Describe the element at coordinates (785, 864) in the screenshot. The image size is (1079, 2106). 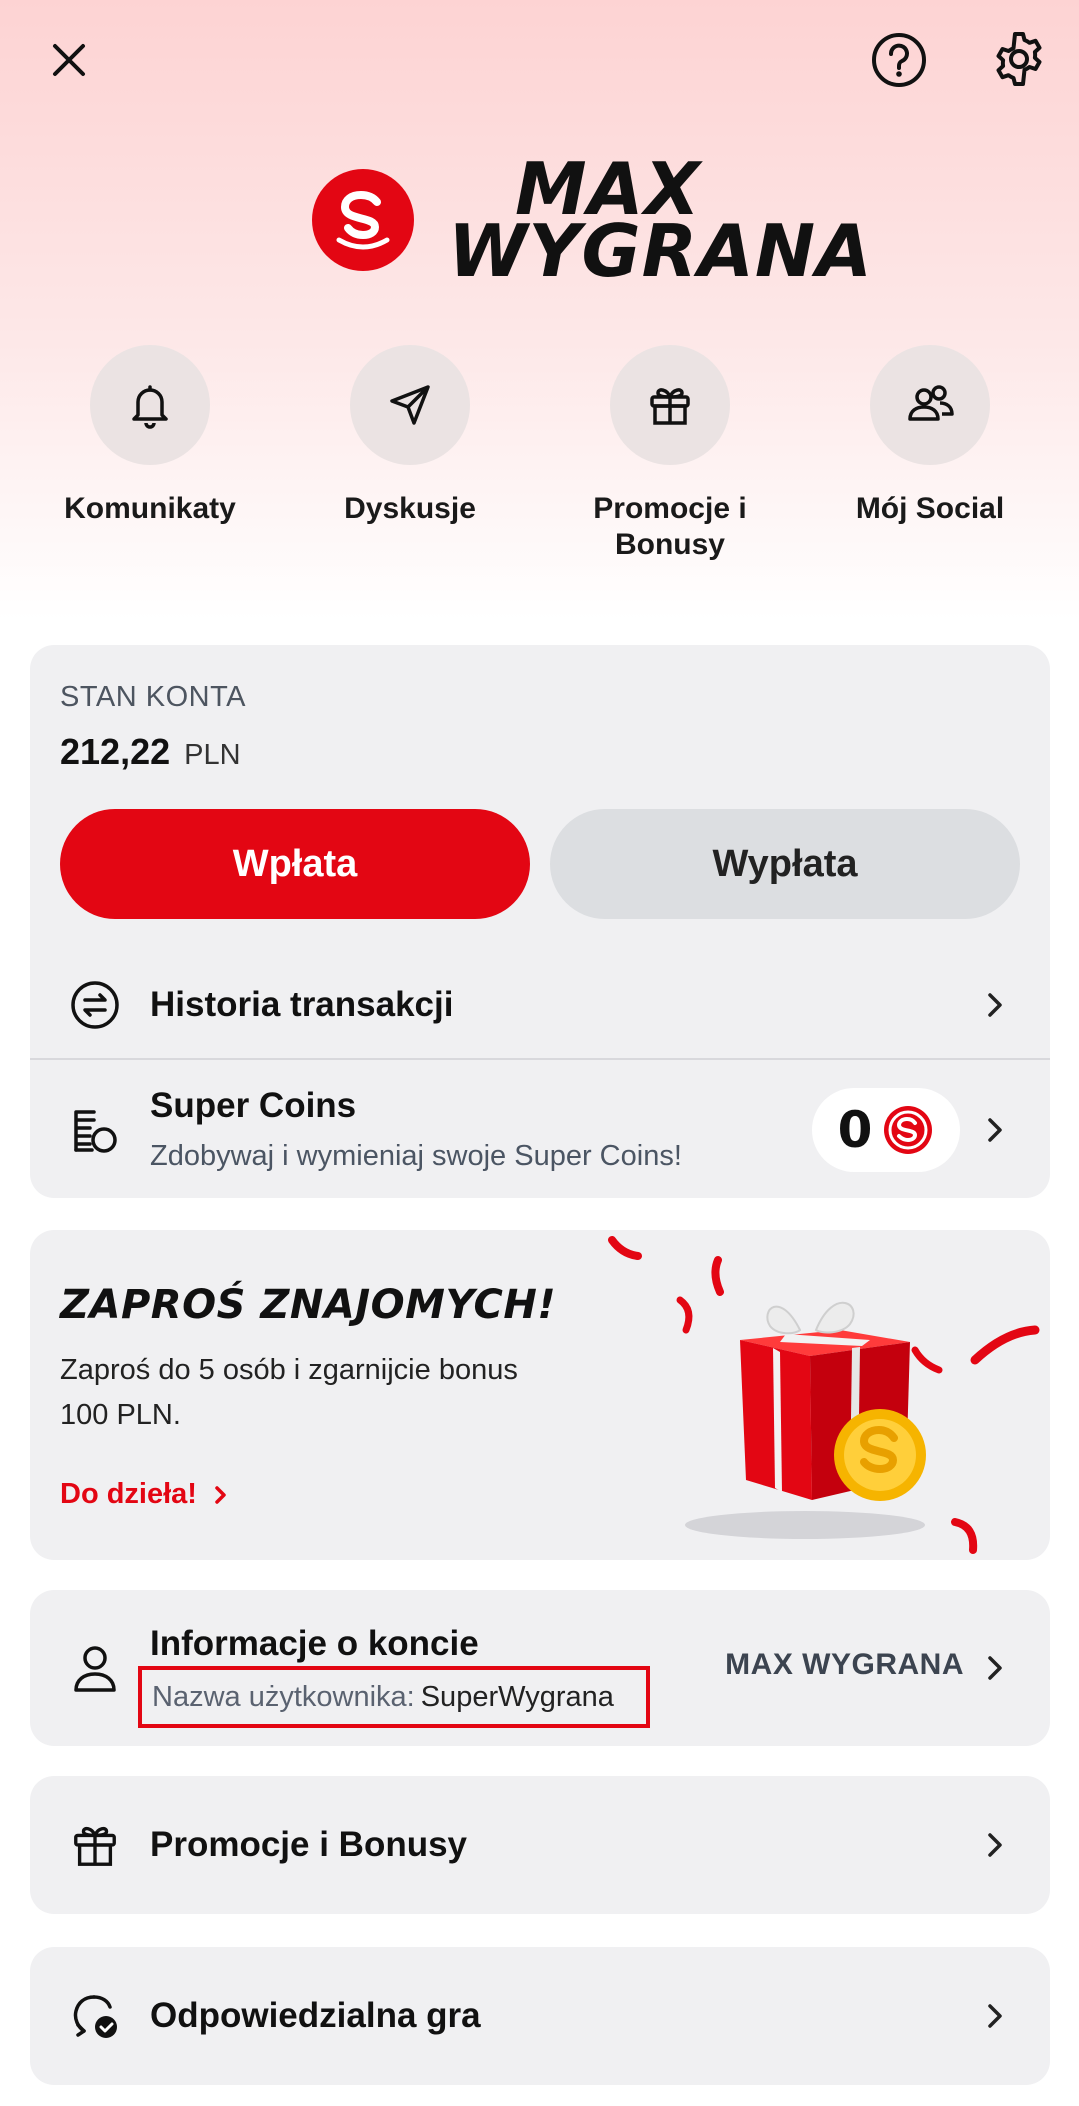
I see `withdraw-button: Wypłata` at that location.